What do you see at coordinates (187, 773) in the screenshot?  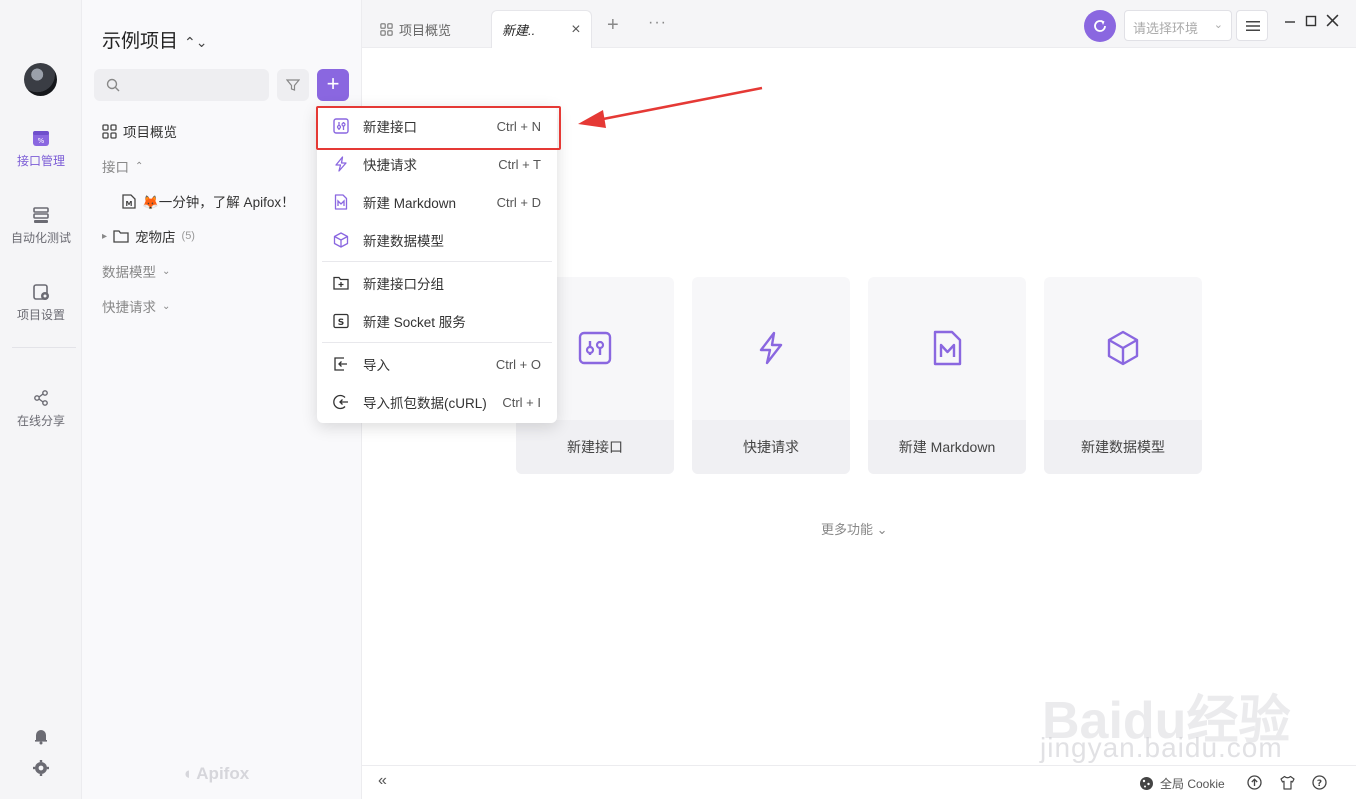 I see `apifox-logo-icon: ◖` at bounding box center [187, 773].